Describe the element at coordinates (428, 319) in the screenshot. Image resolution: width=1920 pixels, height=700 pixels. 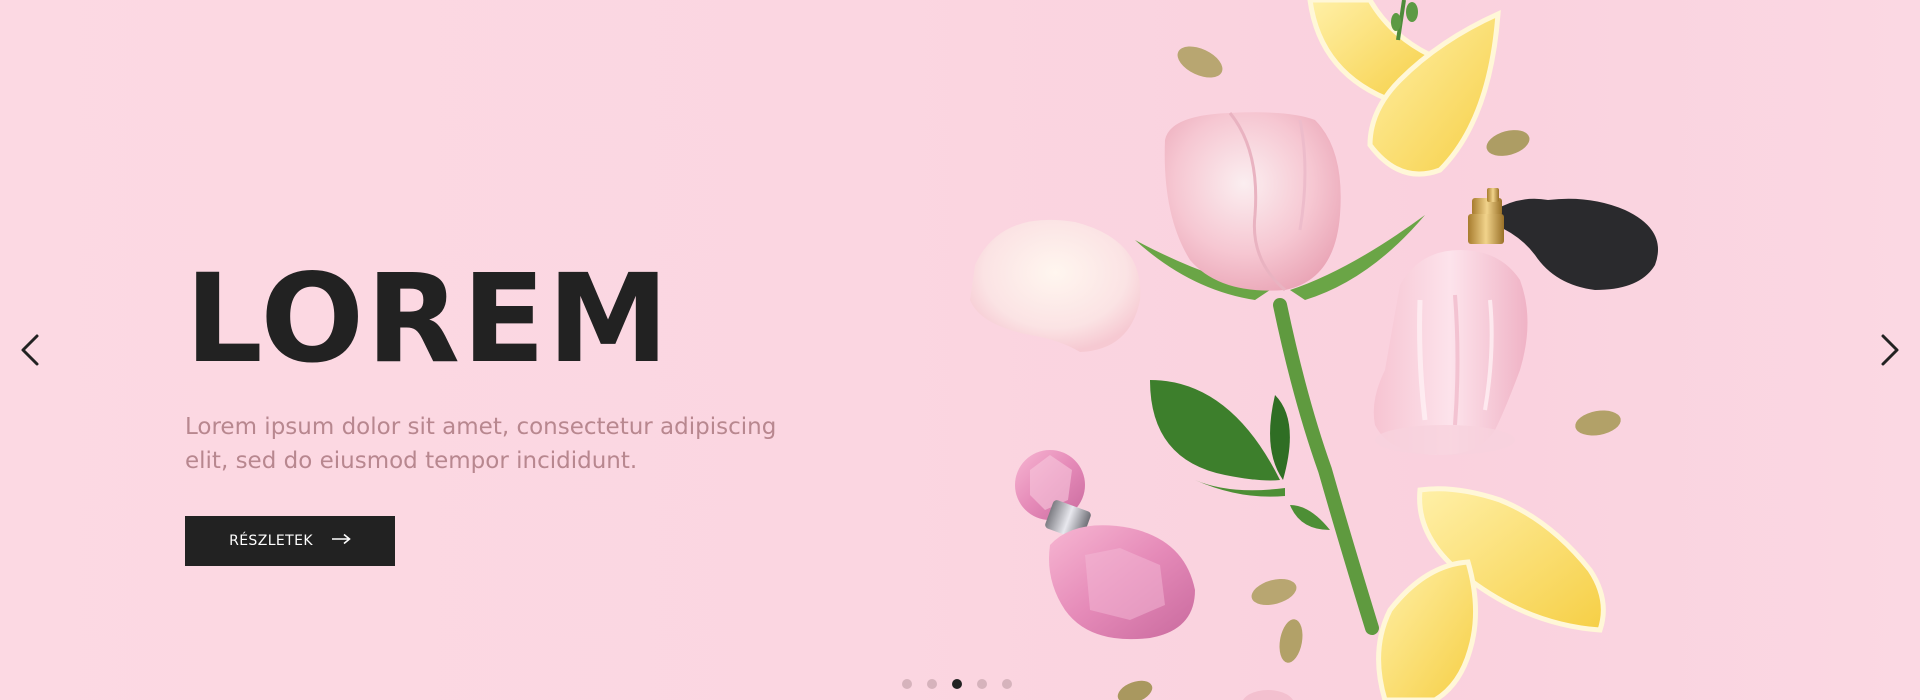
I see `hero-title: LOREM` at that location.